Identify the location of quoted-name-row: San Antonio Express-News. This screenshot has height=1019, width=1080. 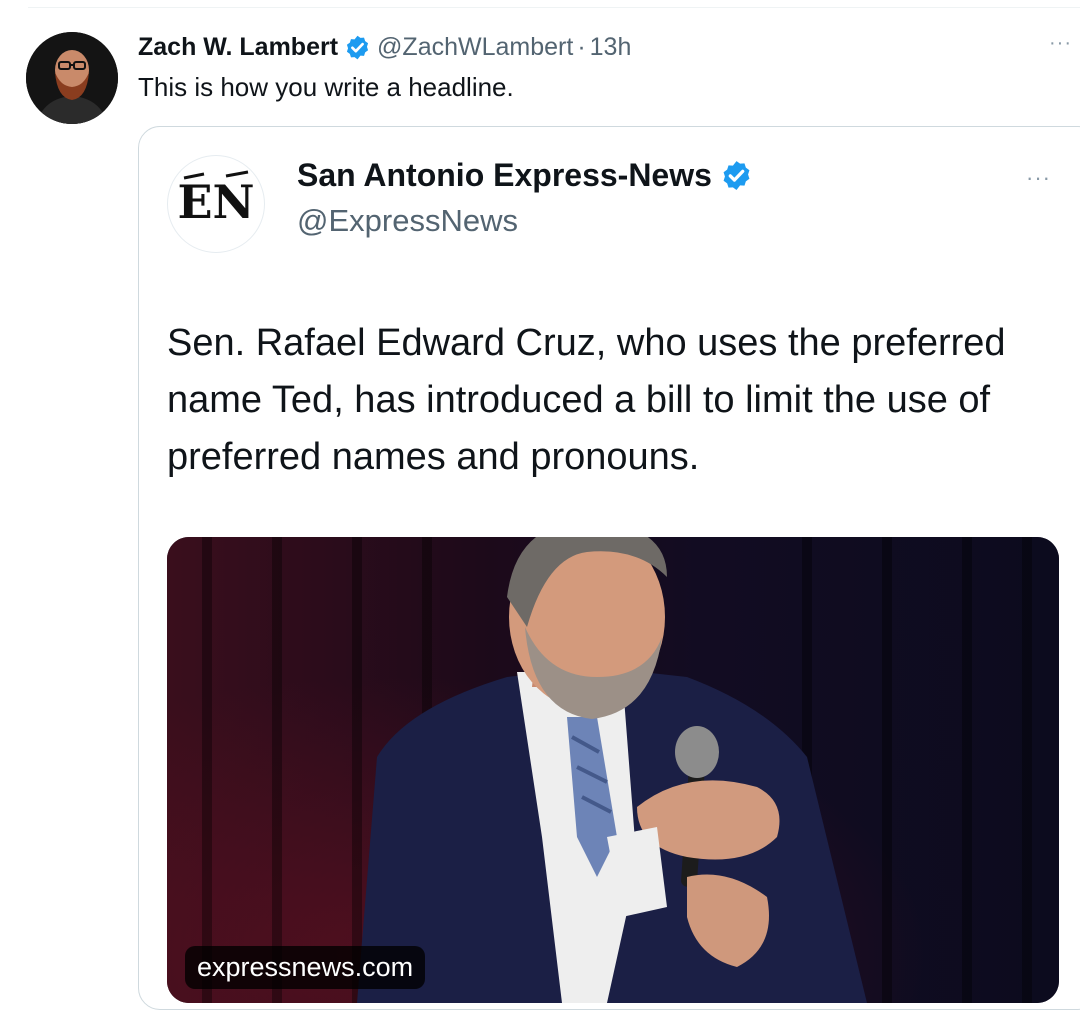
(525, 175).